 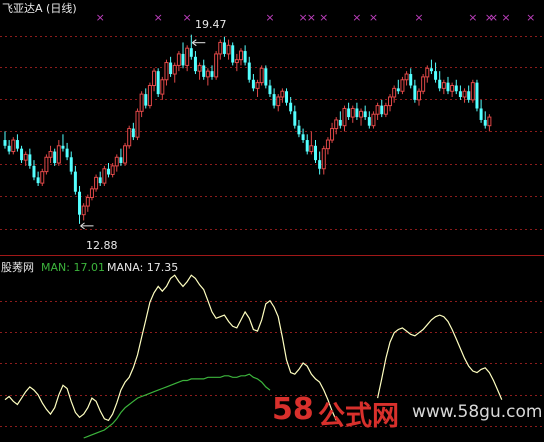 What do you see at coordinates (102, 245) in the screenshot?
I see `low-price-label: 12.88` at bounding box center [102, 245].